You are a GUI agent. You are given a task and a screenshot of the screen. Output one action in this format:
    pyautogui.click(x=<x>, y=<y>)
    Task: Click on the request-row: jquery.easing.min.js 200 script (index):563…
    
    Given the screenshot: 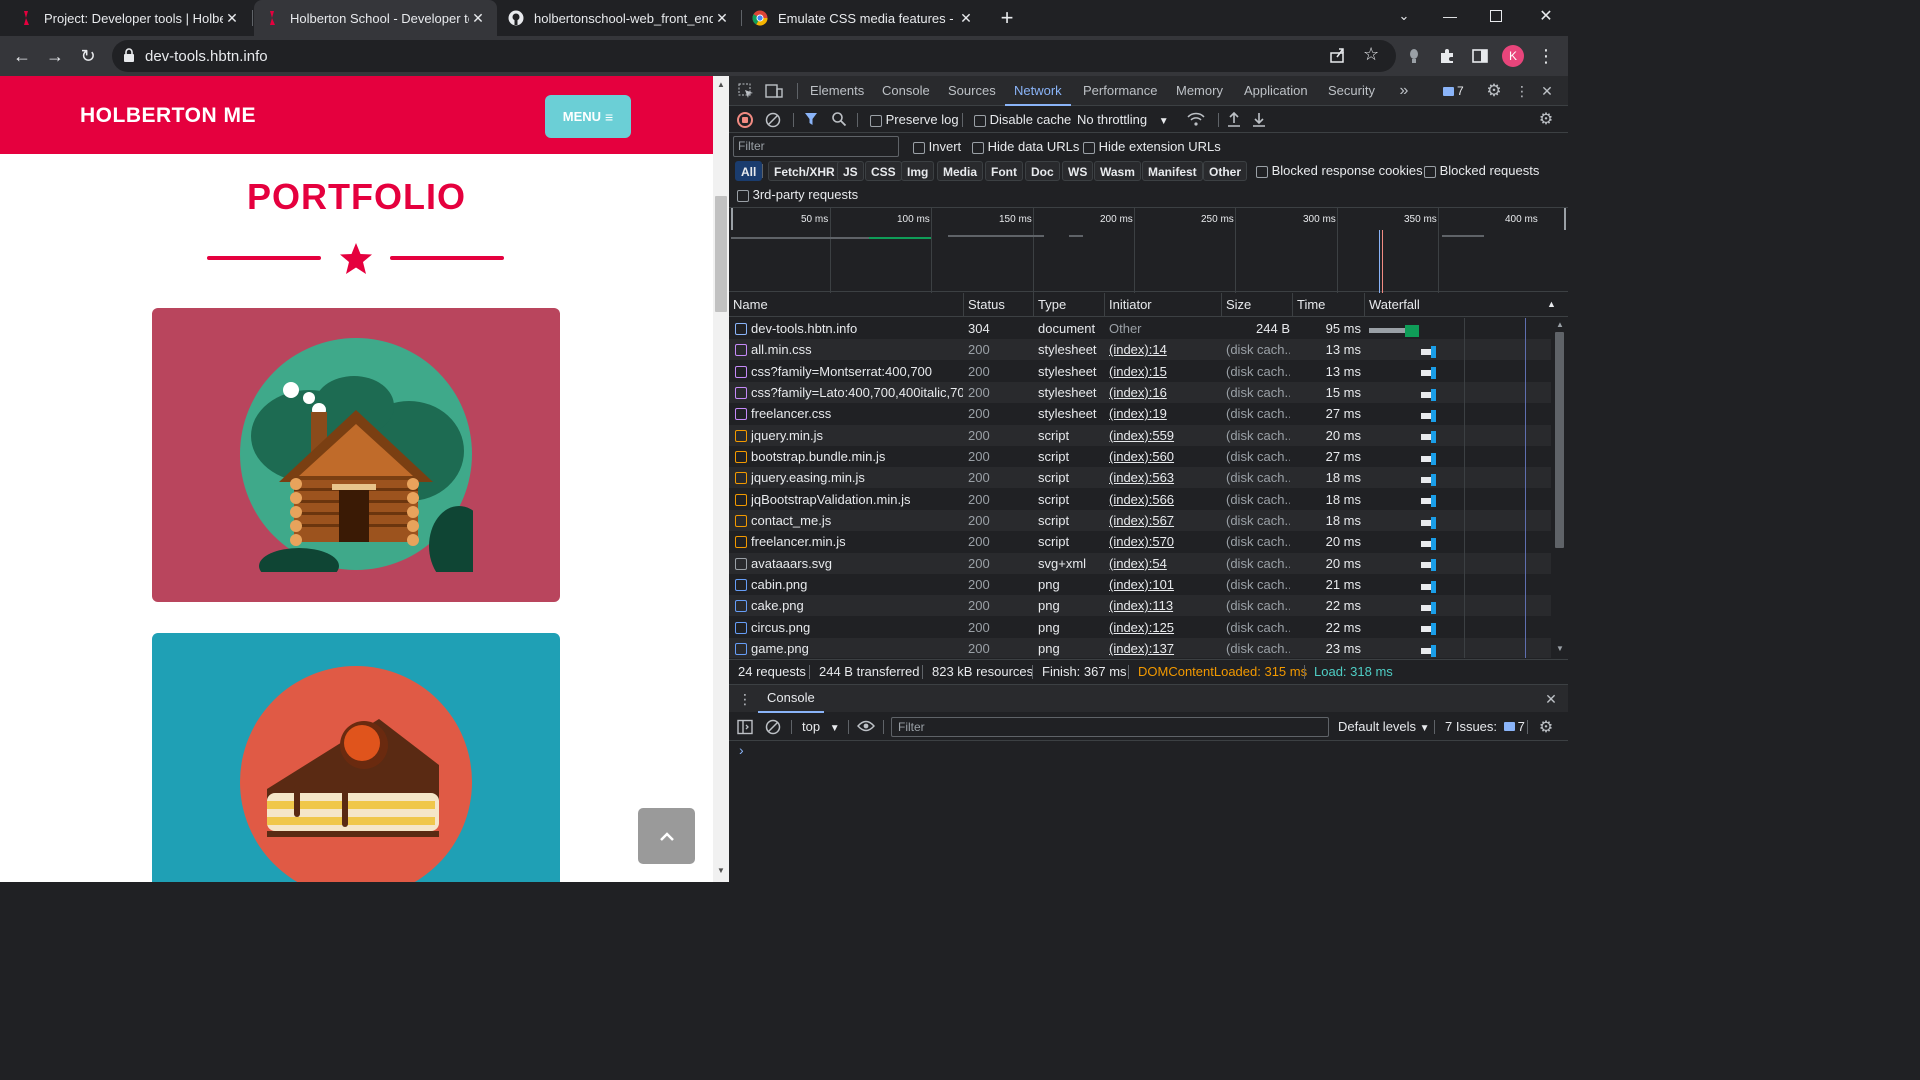 What is the action you would take?
    pyautogui.click(x=1140, y=478)
    